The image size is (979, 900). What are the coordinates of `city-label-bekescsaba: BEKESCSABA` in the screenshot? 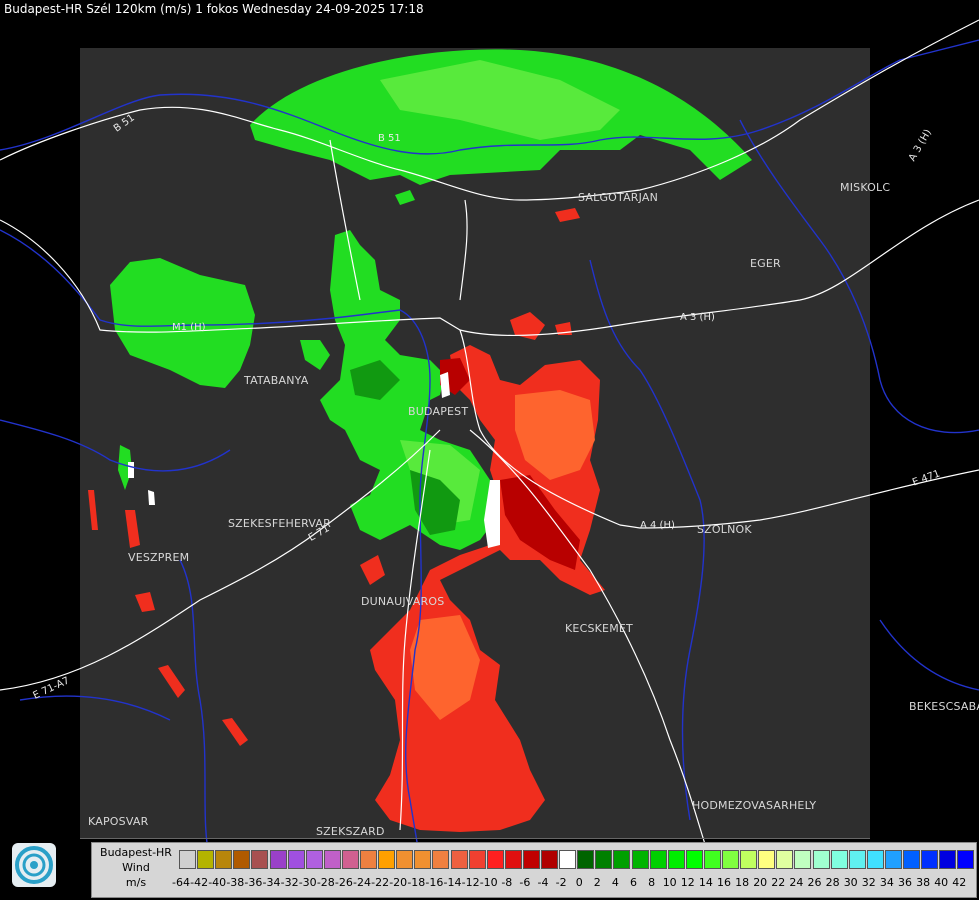 It's located at (944, 706).